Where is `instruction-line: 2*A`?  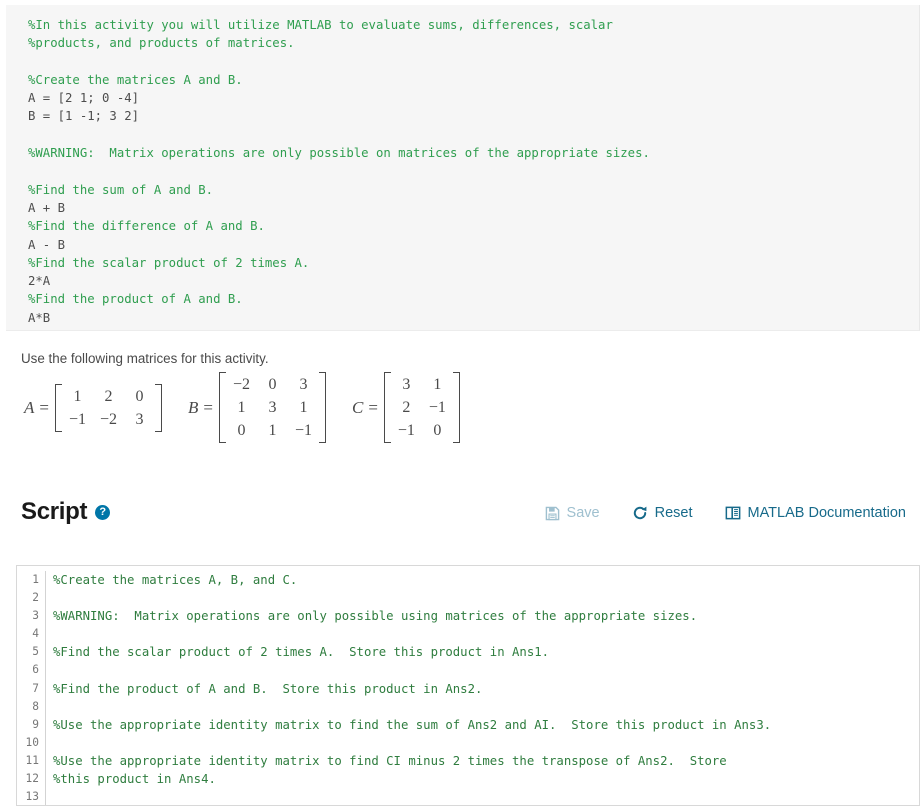
instruction-line: 2*A is located at coordinates (39, 281).